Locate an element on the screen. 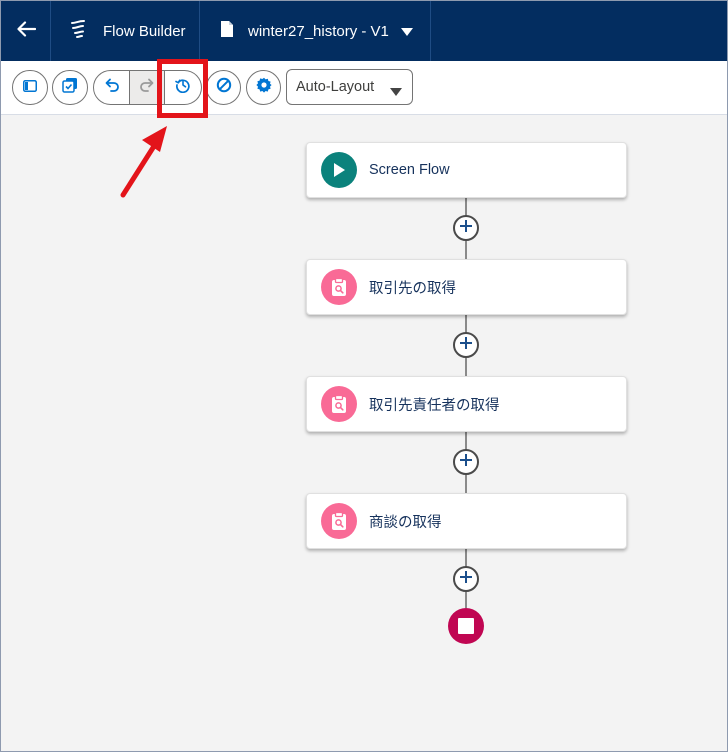 The image size is (728, 752). ban-icon is located at coordinates (224, 87).